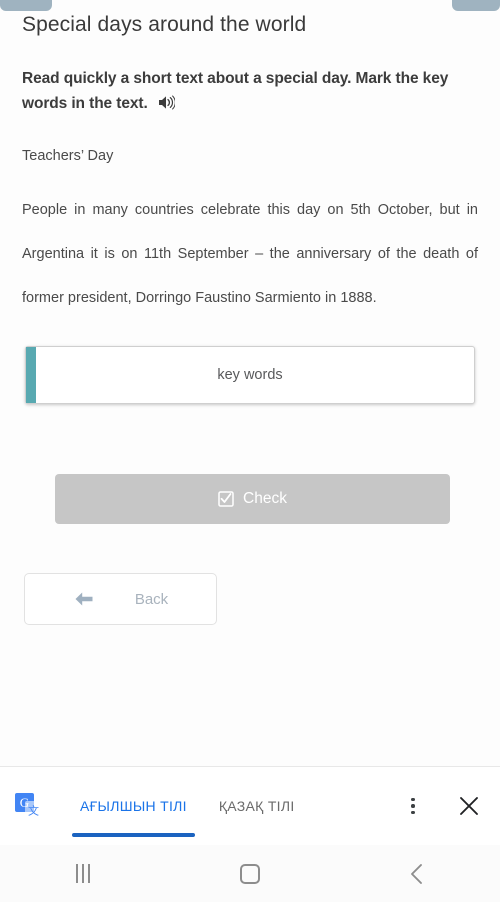 The image size is (500, 902). What do you see at coordinates (68, 156) in the screenshot?
I see `text-heading: Teachers’ Day` at bounding box center [68, 156].